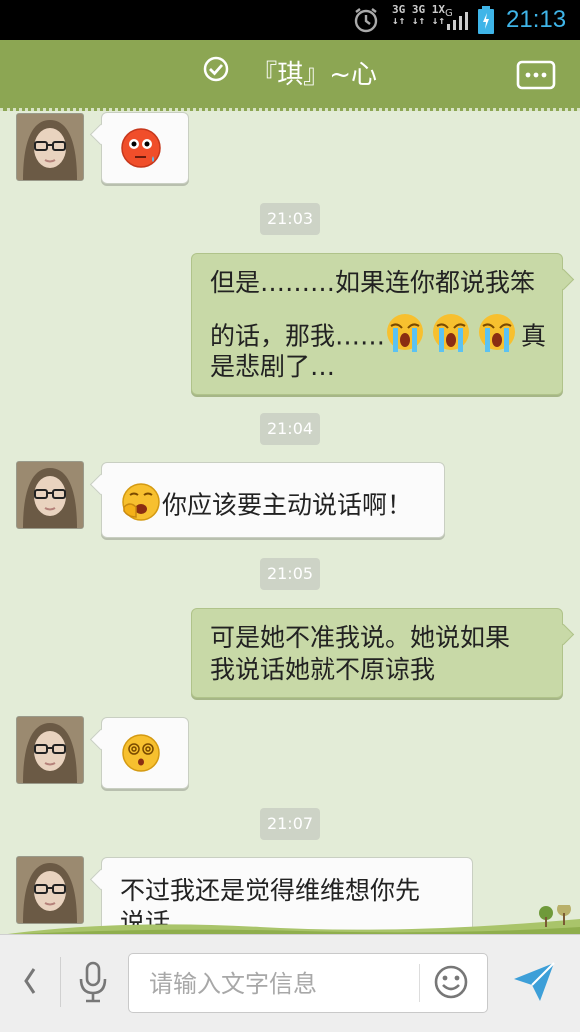  Describe the element at coordinates (451, 984) in the screenshot. I see `emoji-picker-icon` at that location.